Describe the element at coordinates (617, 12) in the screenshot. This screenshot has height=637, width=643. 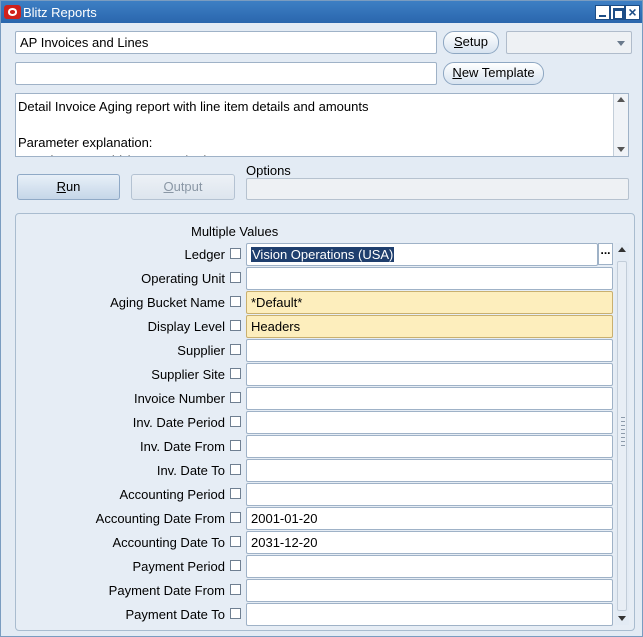
I see `maximize-icon` at that location.